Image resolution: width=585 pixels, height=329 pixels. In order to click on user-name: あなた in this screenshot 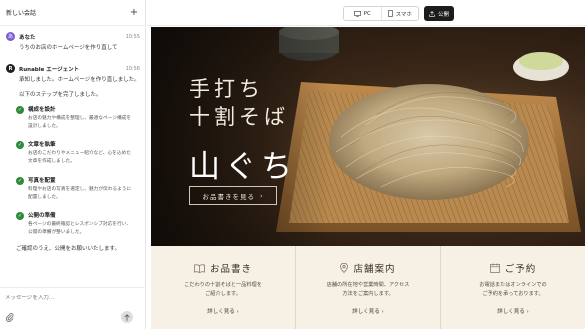, I will do `click(27, 37)`.